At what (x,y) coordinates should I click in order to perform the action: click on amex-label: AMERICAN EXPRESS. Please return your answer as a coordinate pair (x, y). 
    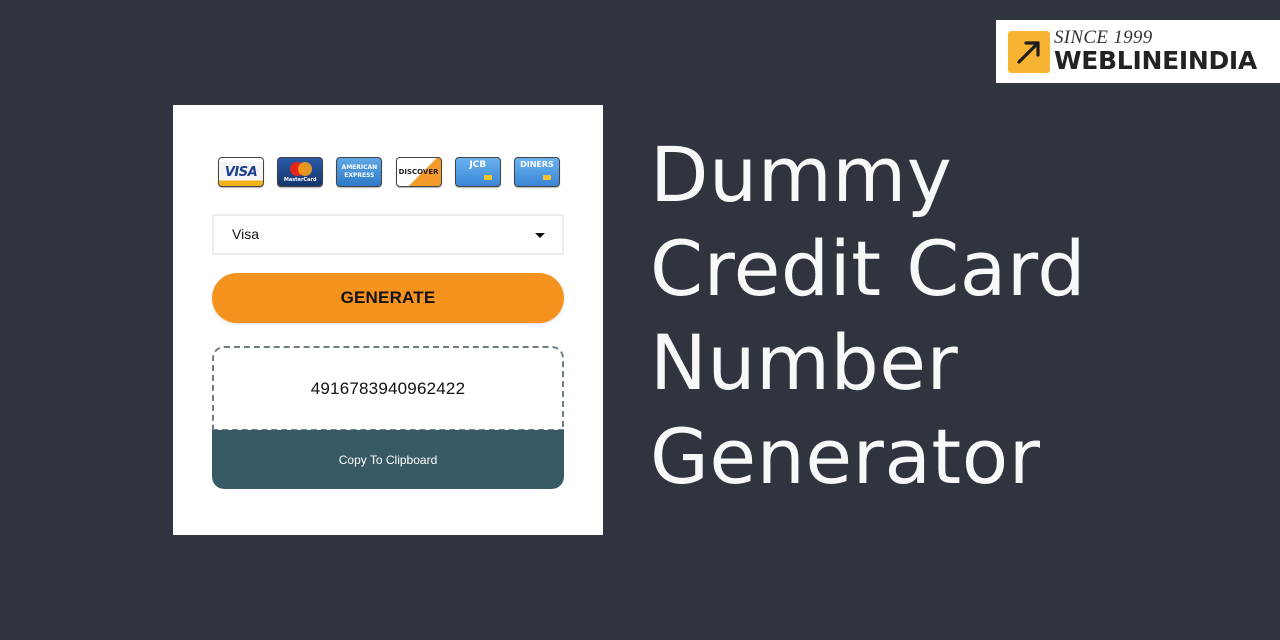
    Looking at the image, I should click on (359, 171).